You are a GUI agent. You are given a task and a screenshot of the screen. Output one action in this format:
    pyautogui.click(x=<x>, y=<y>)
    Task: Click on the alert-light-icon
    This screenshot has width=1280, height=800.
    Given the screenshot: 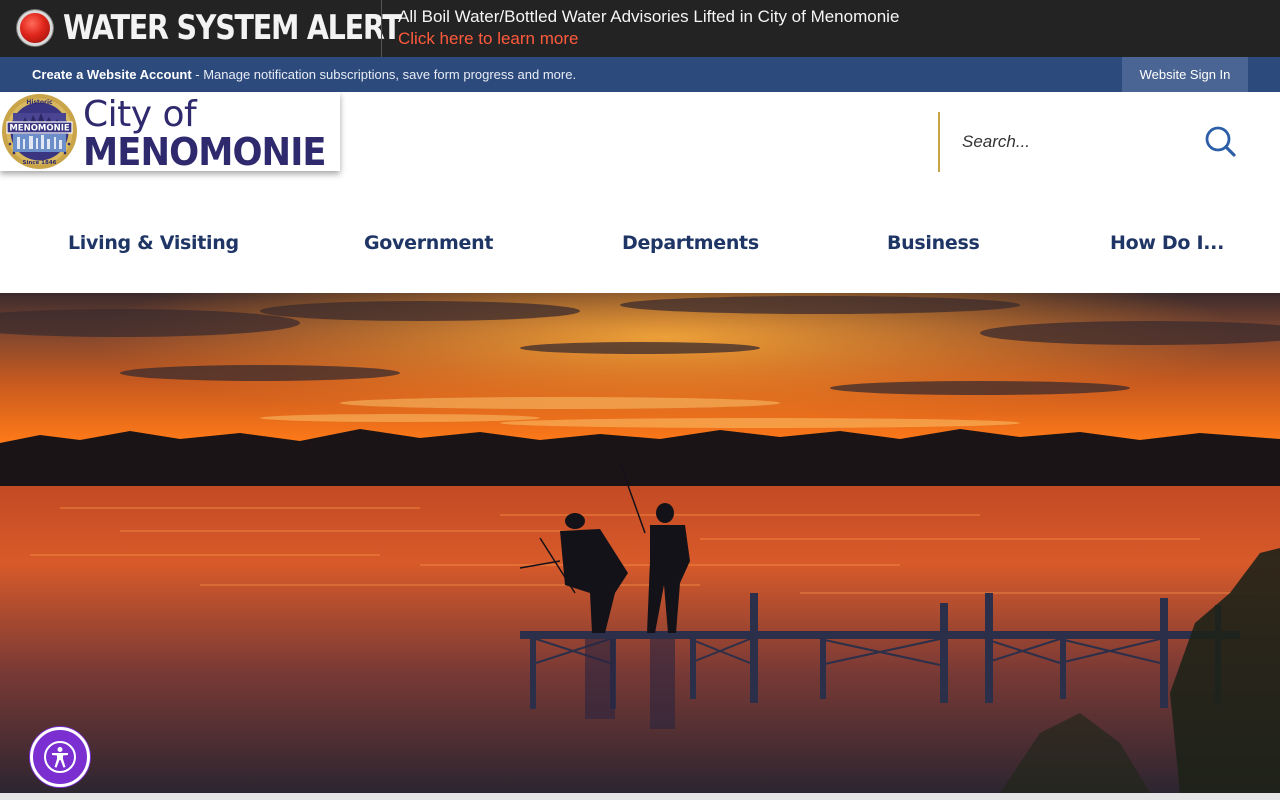 What is the action you would take?
    pyautogui.click(x=35, y=28)
    